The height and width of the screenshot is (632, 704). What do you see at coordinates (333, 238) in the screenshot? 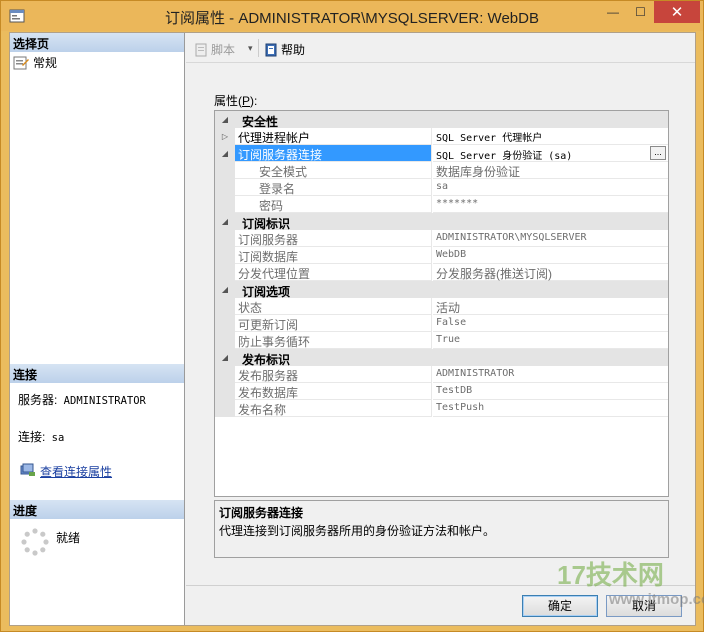
I see `property-name: 订阅服务器` at bounding box center [333, 238].